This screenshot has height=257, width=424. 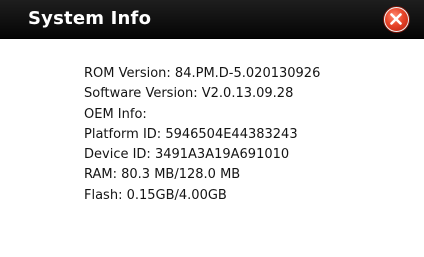 I want to click on rom-version: ROM Version: 84.PM.D-5.020130926, so click(x=202, y=73).